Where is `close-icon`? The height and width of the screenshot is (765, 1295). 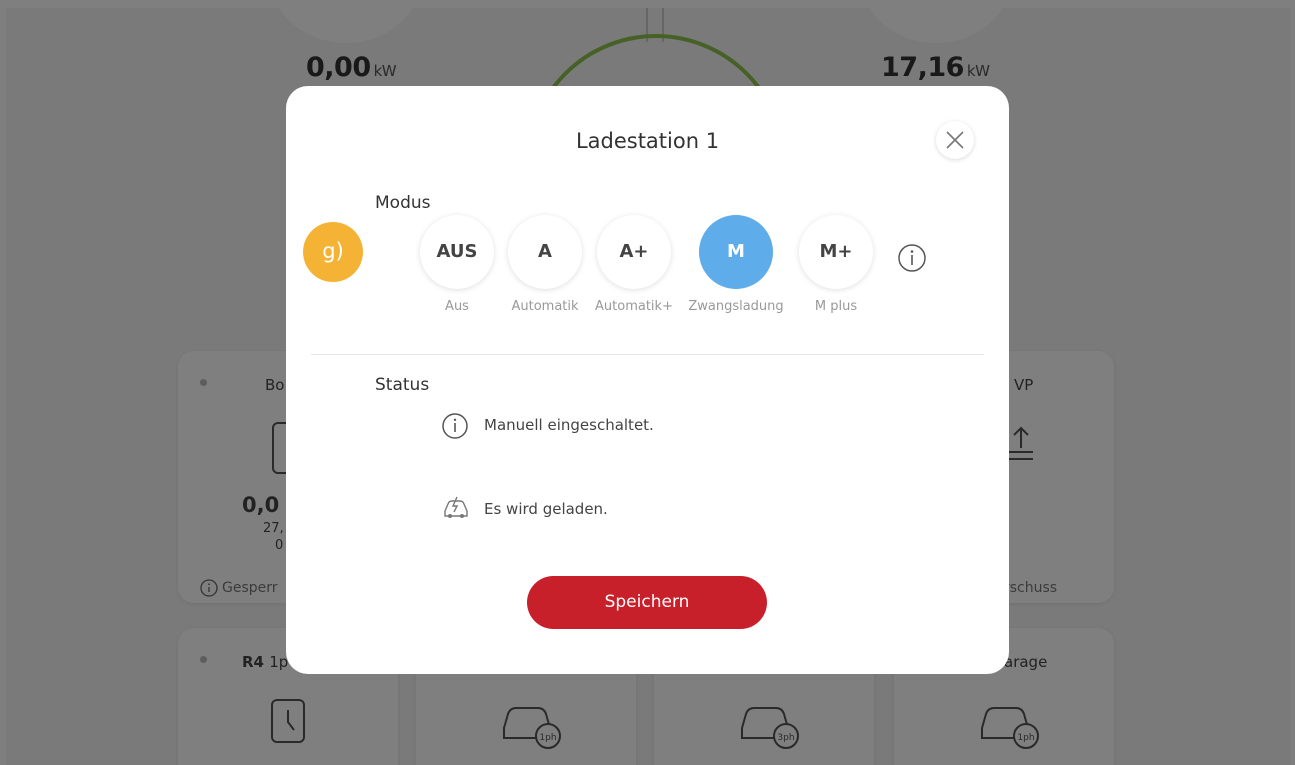 close-icon is located at coordinates (955, 140).